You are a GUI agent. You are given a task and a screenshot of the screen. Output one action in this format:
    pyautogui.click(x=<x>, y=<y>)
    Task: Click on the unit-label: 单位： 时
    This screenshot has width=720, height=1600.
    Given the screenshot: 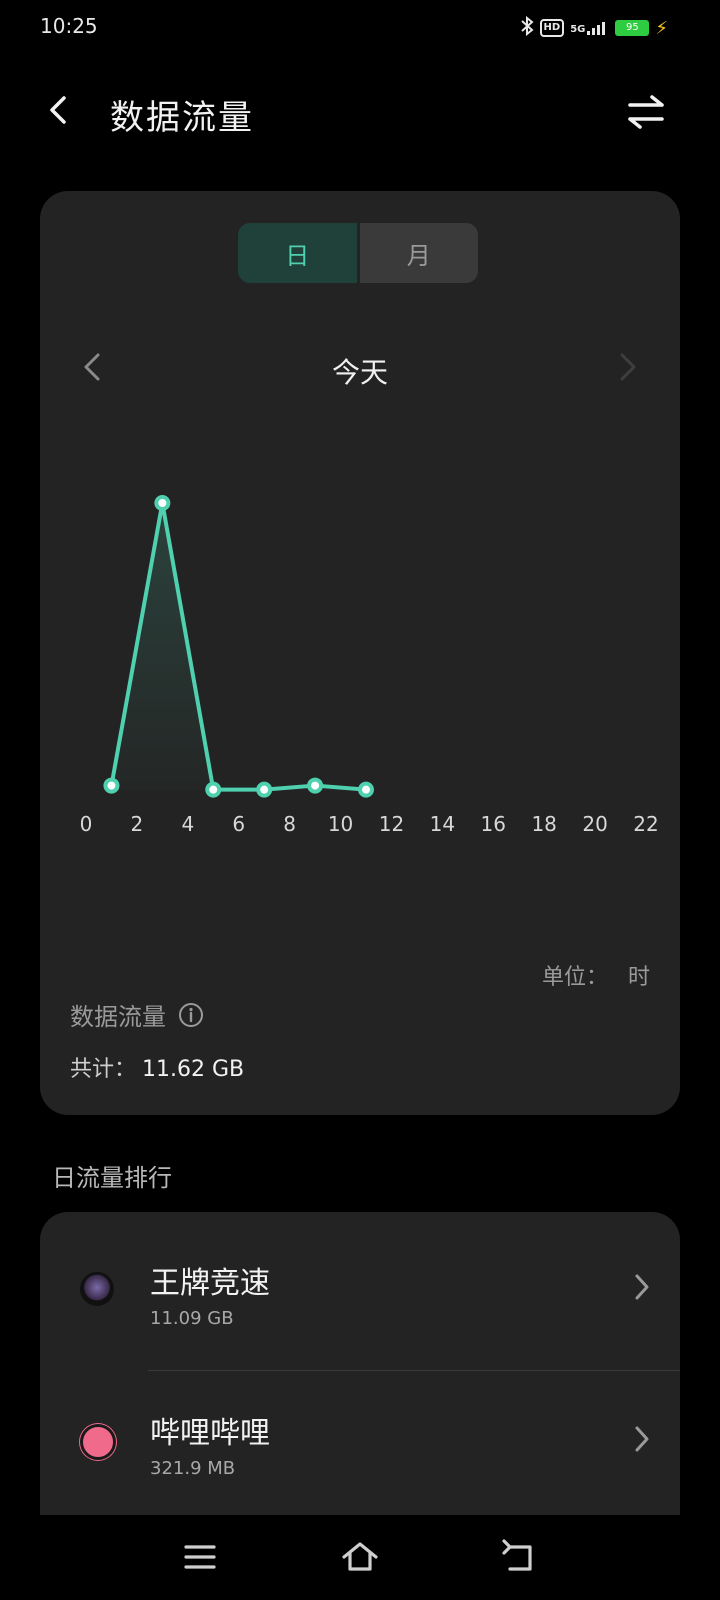 What is the action you would take?
    pyautogui.click(x=596, y=975)
    